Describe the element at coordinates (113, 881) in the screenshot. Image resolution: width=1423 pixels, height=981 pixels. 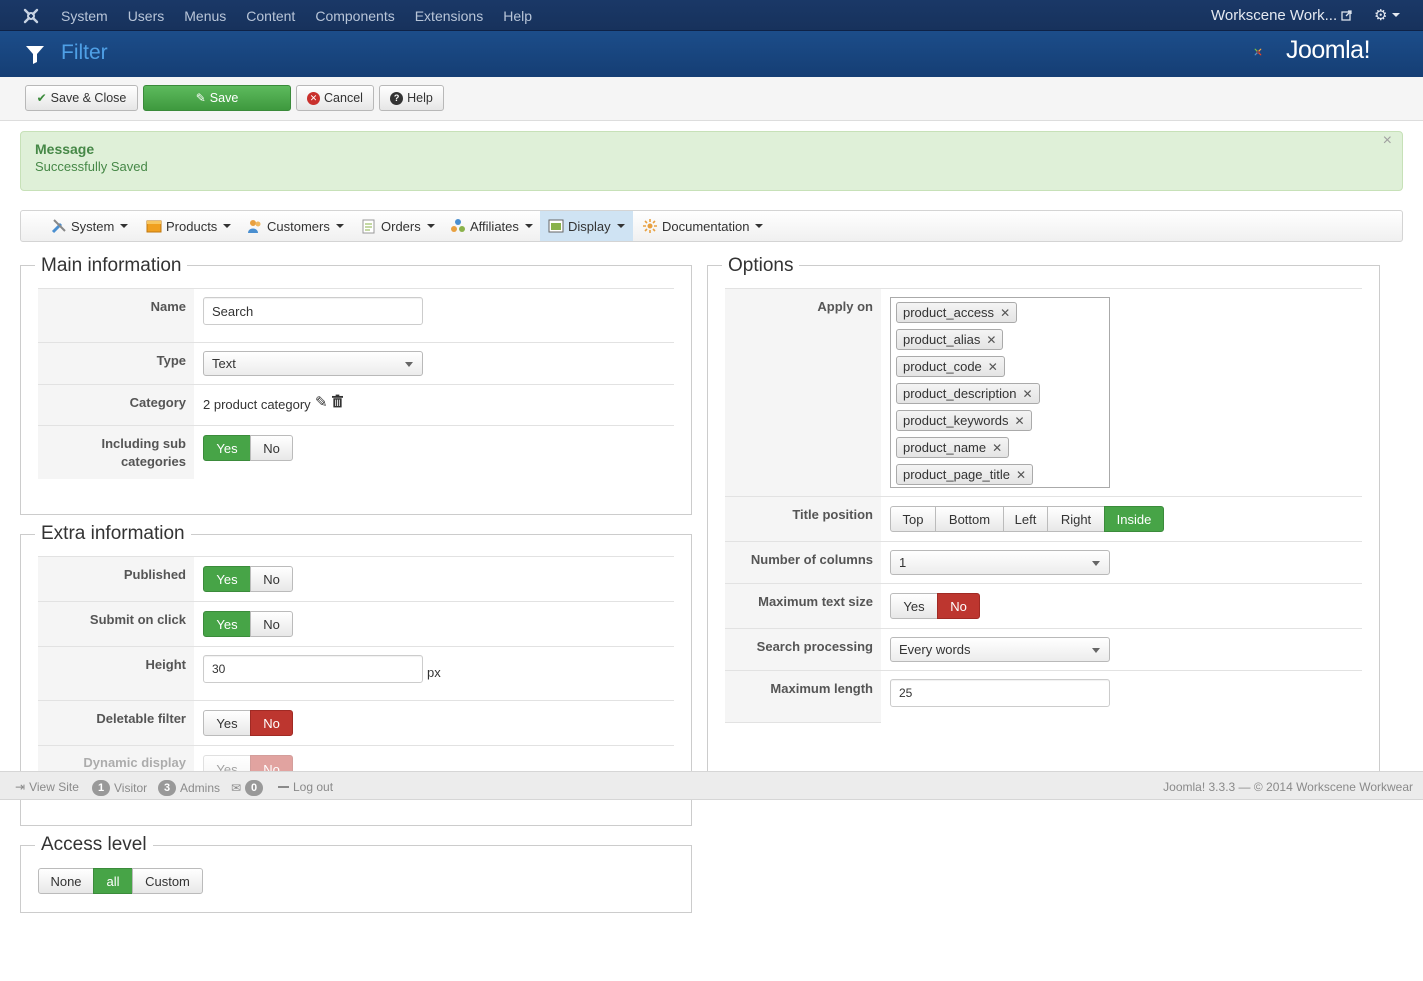
I see `access-all: all` at that location.